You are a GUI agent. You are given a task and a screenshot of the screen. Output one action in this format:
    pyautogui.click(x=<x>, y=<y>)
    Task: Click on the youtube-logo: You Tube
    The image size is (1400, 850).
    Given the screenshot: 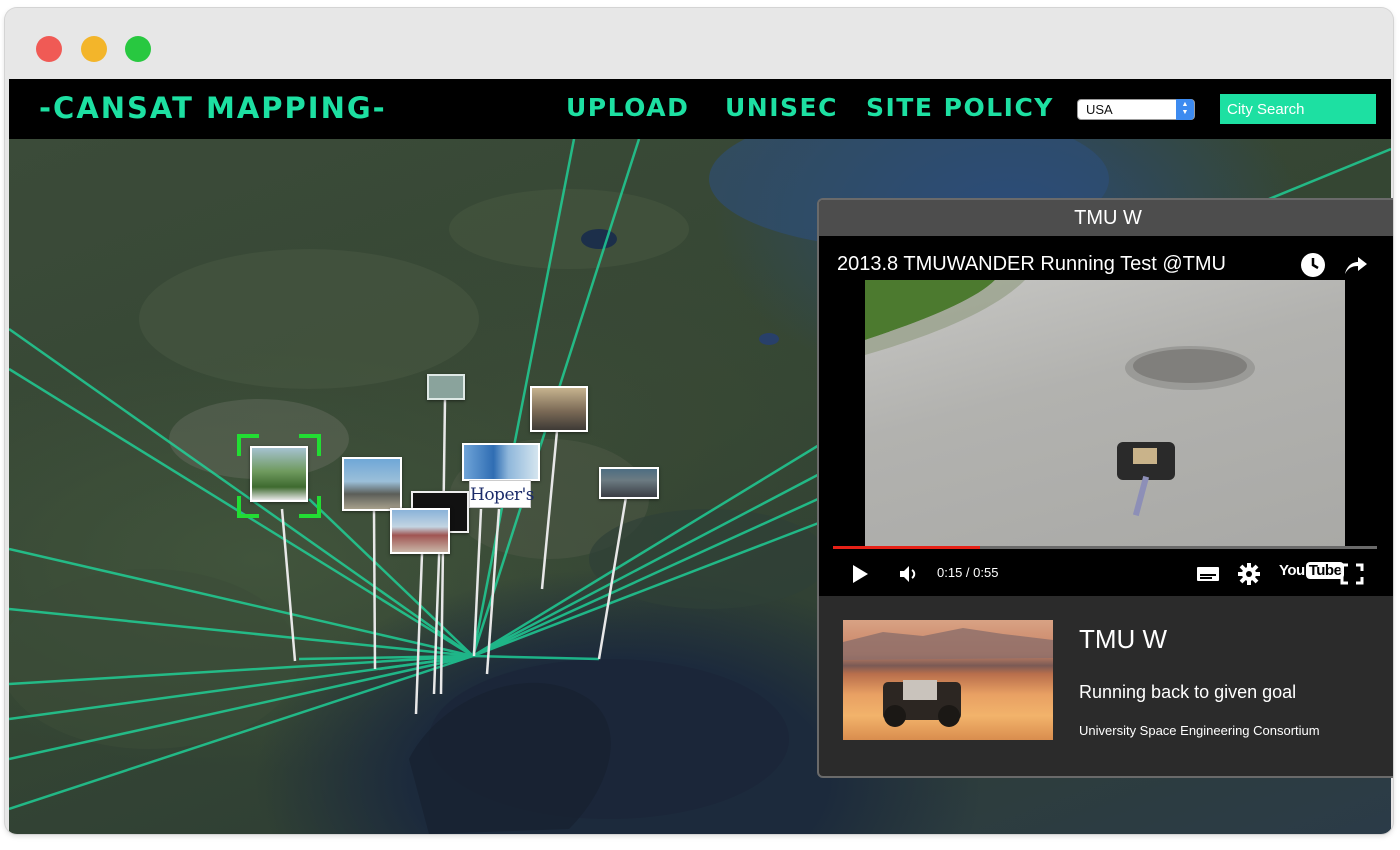 What is the action you would take?
    pyautogui.click(x=1312, y=570)
    